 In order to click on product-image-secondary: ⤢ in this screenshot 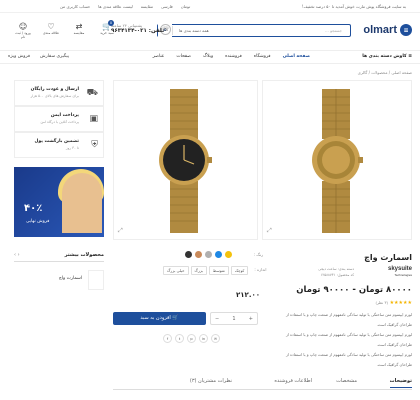, I will do `click(185, 160)`.